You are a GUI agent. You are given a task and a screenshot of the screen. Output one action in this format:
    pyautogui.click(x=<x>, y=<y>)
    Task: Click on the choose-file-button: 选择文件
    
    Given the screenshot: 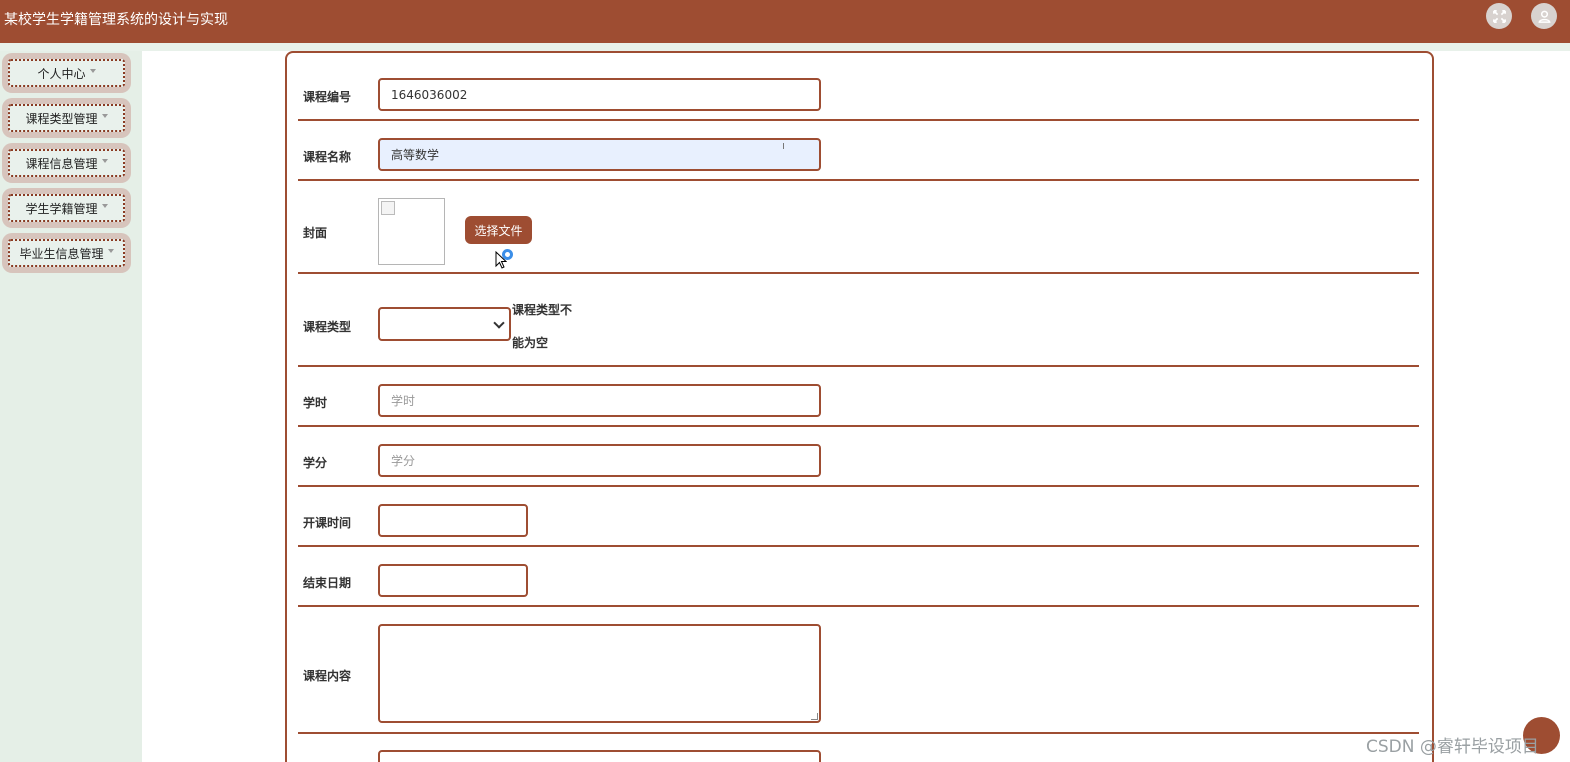 What is the action you would take?
    pyautogui.click(x=498, y=230)
    